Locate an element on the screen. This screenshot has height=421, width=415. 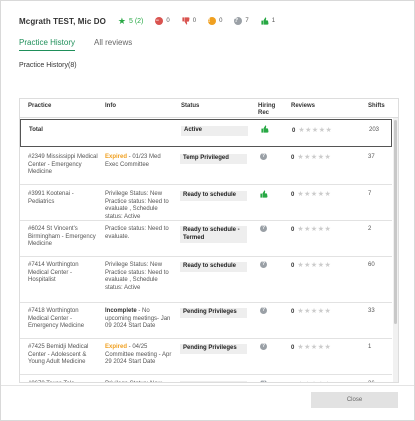
tab-all-reviews: All reviews is located at coordinates (113, 44).